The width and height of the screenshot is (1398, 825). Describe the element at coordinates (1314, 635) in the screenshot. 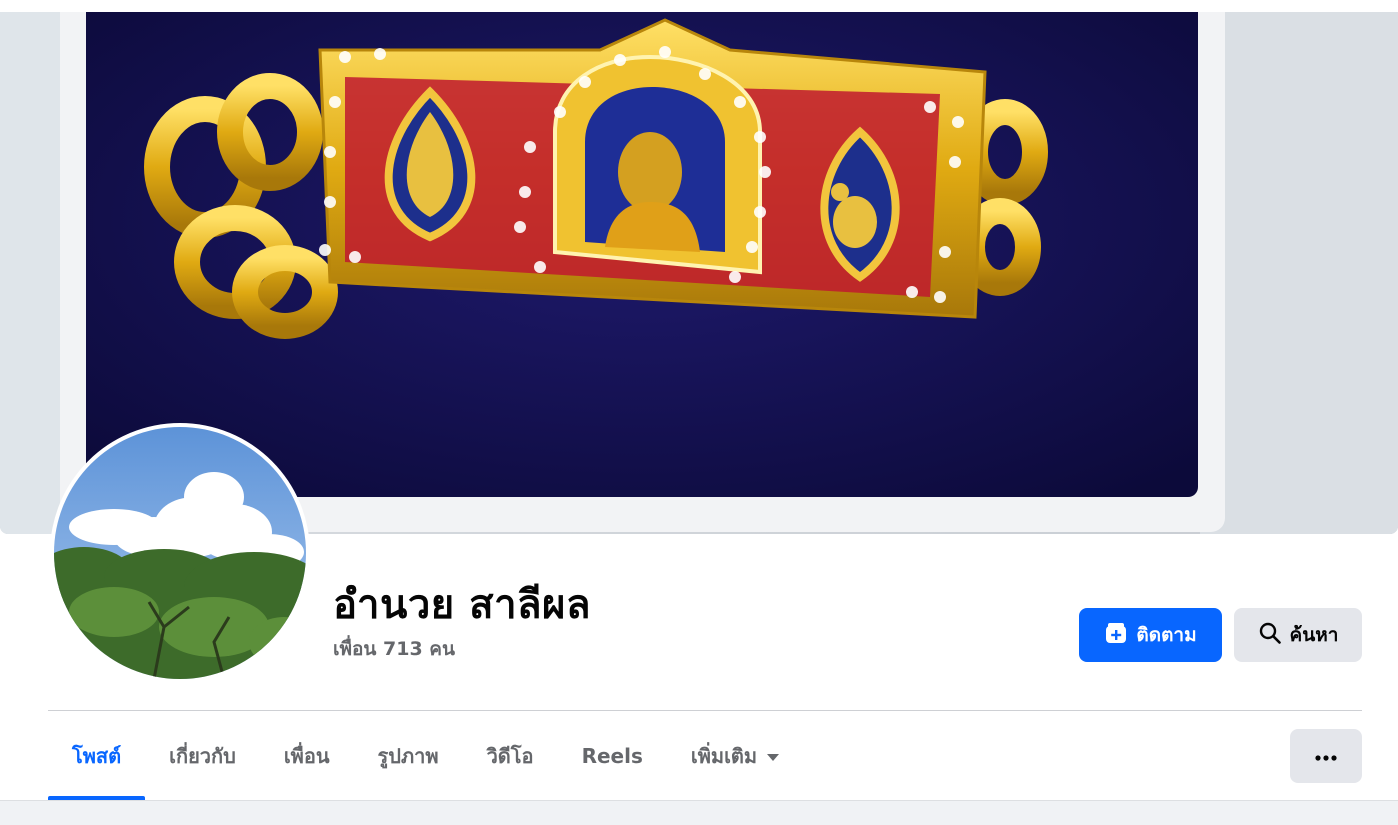

I see `search-button-label: ค้นหา` at that location.